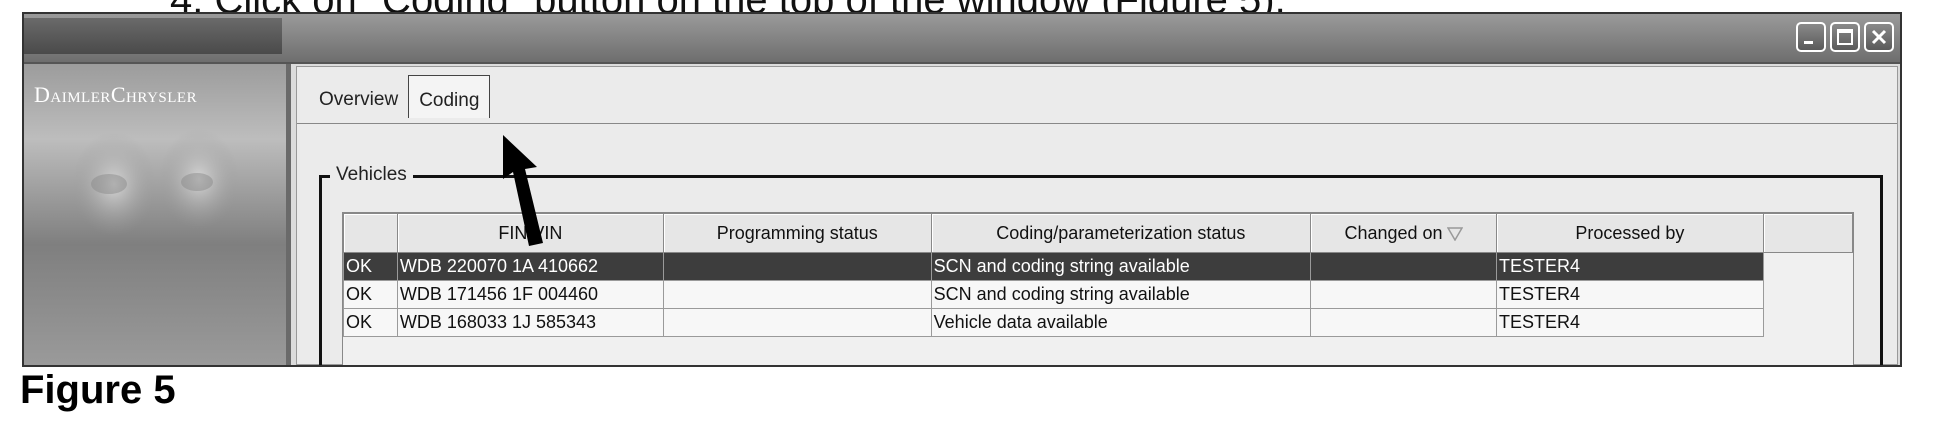  What do you see at coordinates (1630, 233) in the screenshot?
I see `column-header-processed-by: Processed by` at bounding box center [1630, 233].